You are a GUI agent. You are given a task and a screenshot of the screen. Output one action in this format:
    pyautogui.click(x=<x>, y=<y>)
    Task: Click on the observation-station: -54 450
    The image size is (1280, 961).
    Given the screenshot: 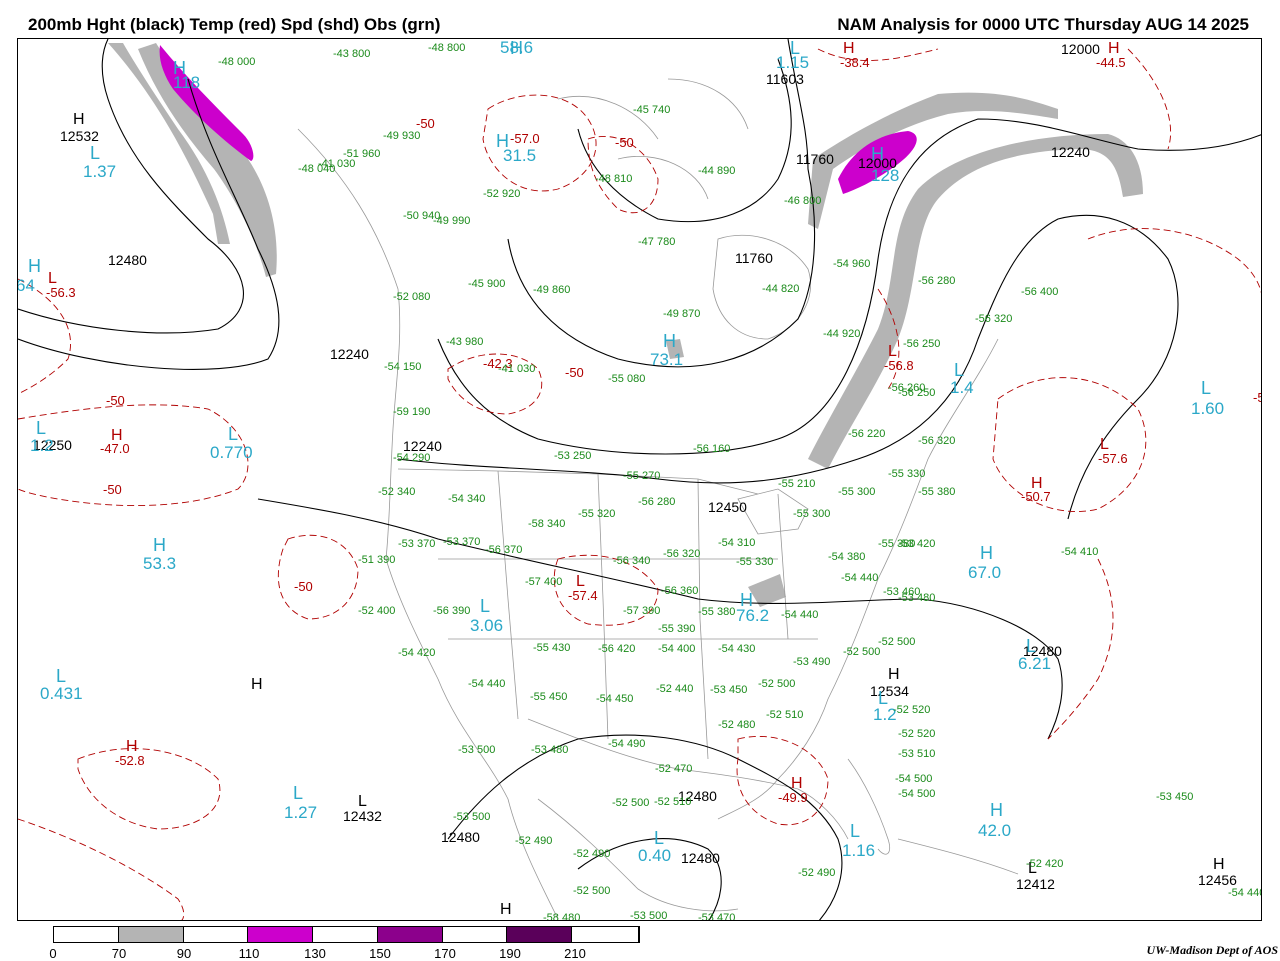 What is the action you would take?
    pyautogui.click(x=615, y=699)
    